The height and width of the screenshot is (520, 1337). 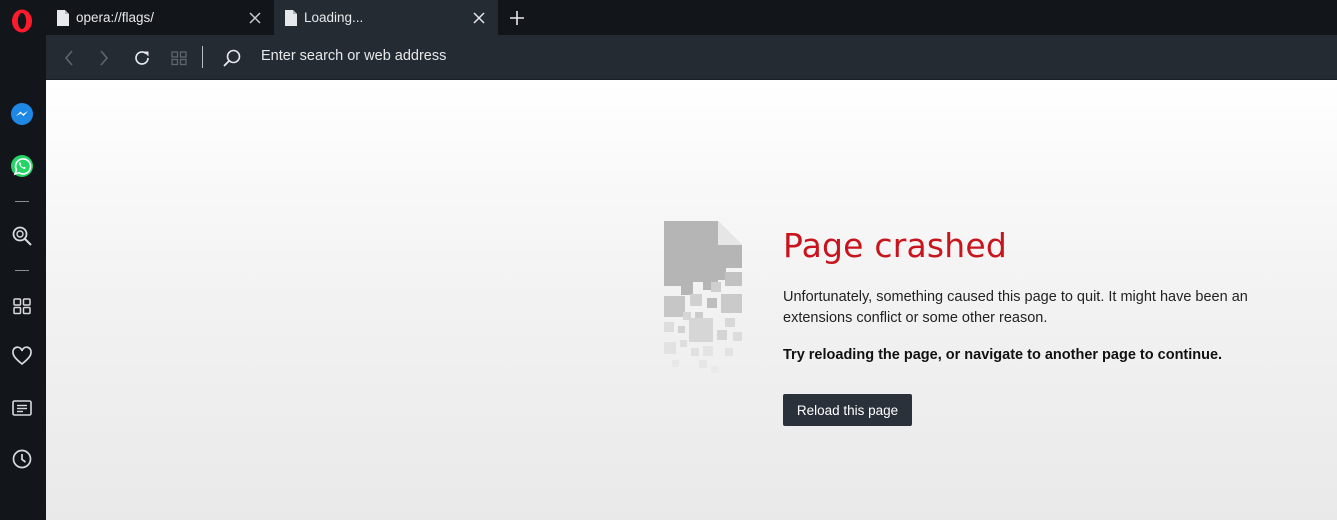 What do you see at coordinates (847, 410) in the screenshot?
I see `reload-page-button: Reload this page` at bounding box center [847, 410].